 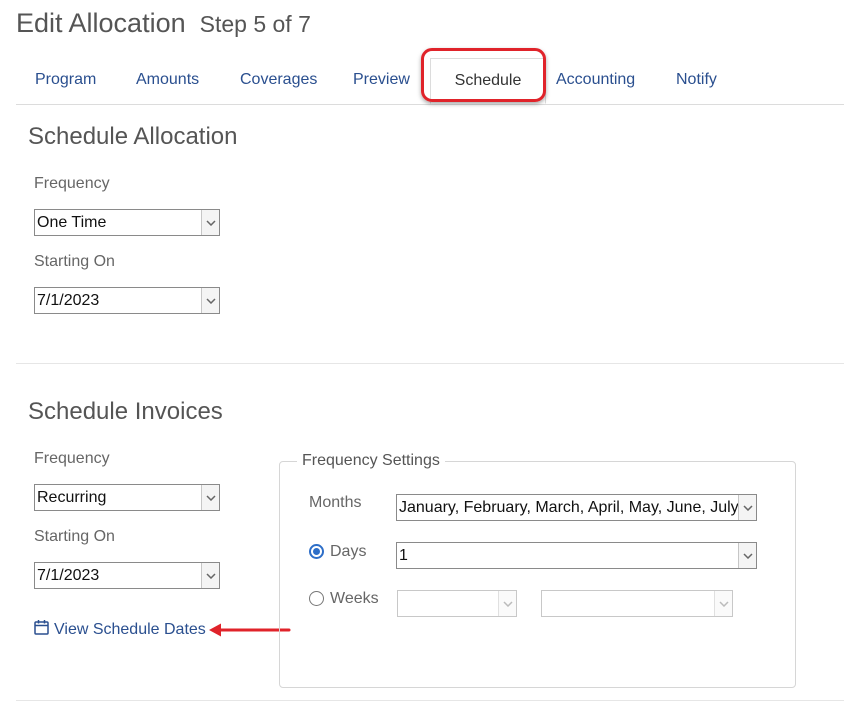 I want to click on allocation-frequency-select: One Time, so click(x=127, y=222).